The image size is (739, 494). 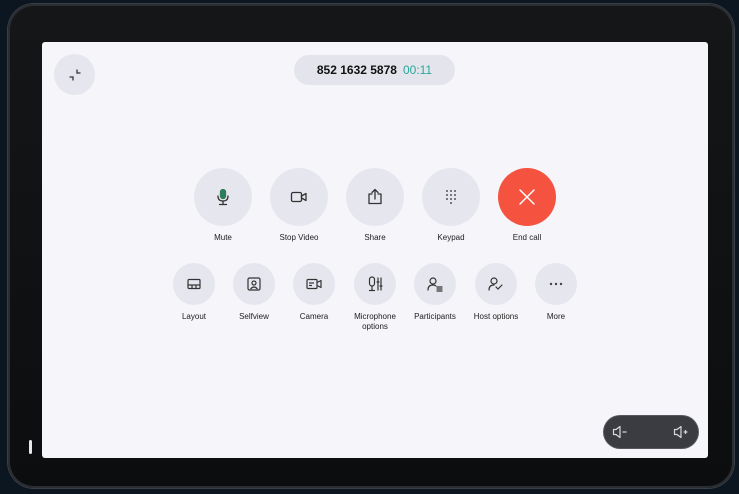 I want to click on keypad-button: Keypad, so click(x=451, y=205).